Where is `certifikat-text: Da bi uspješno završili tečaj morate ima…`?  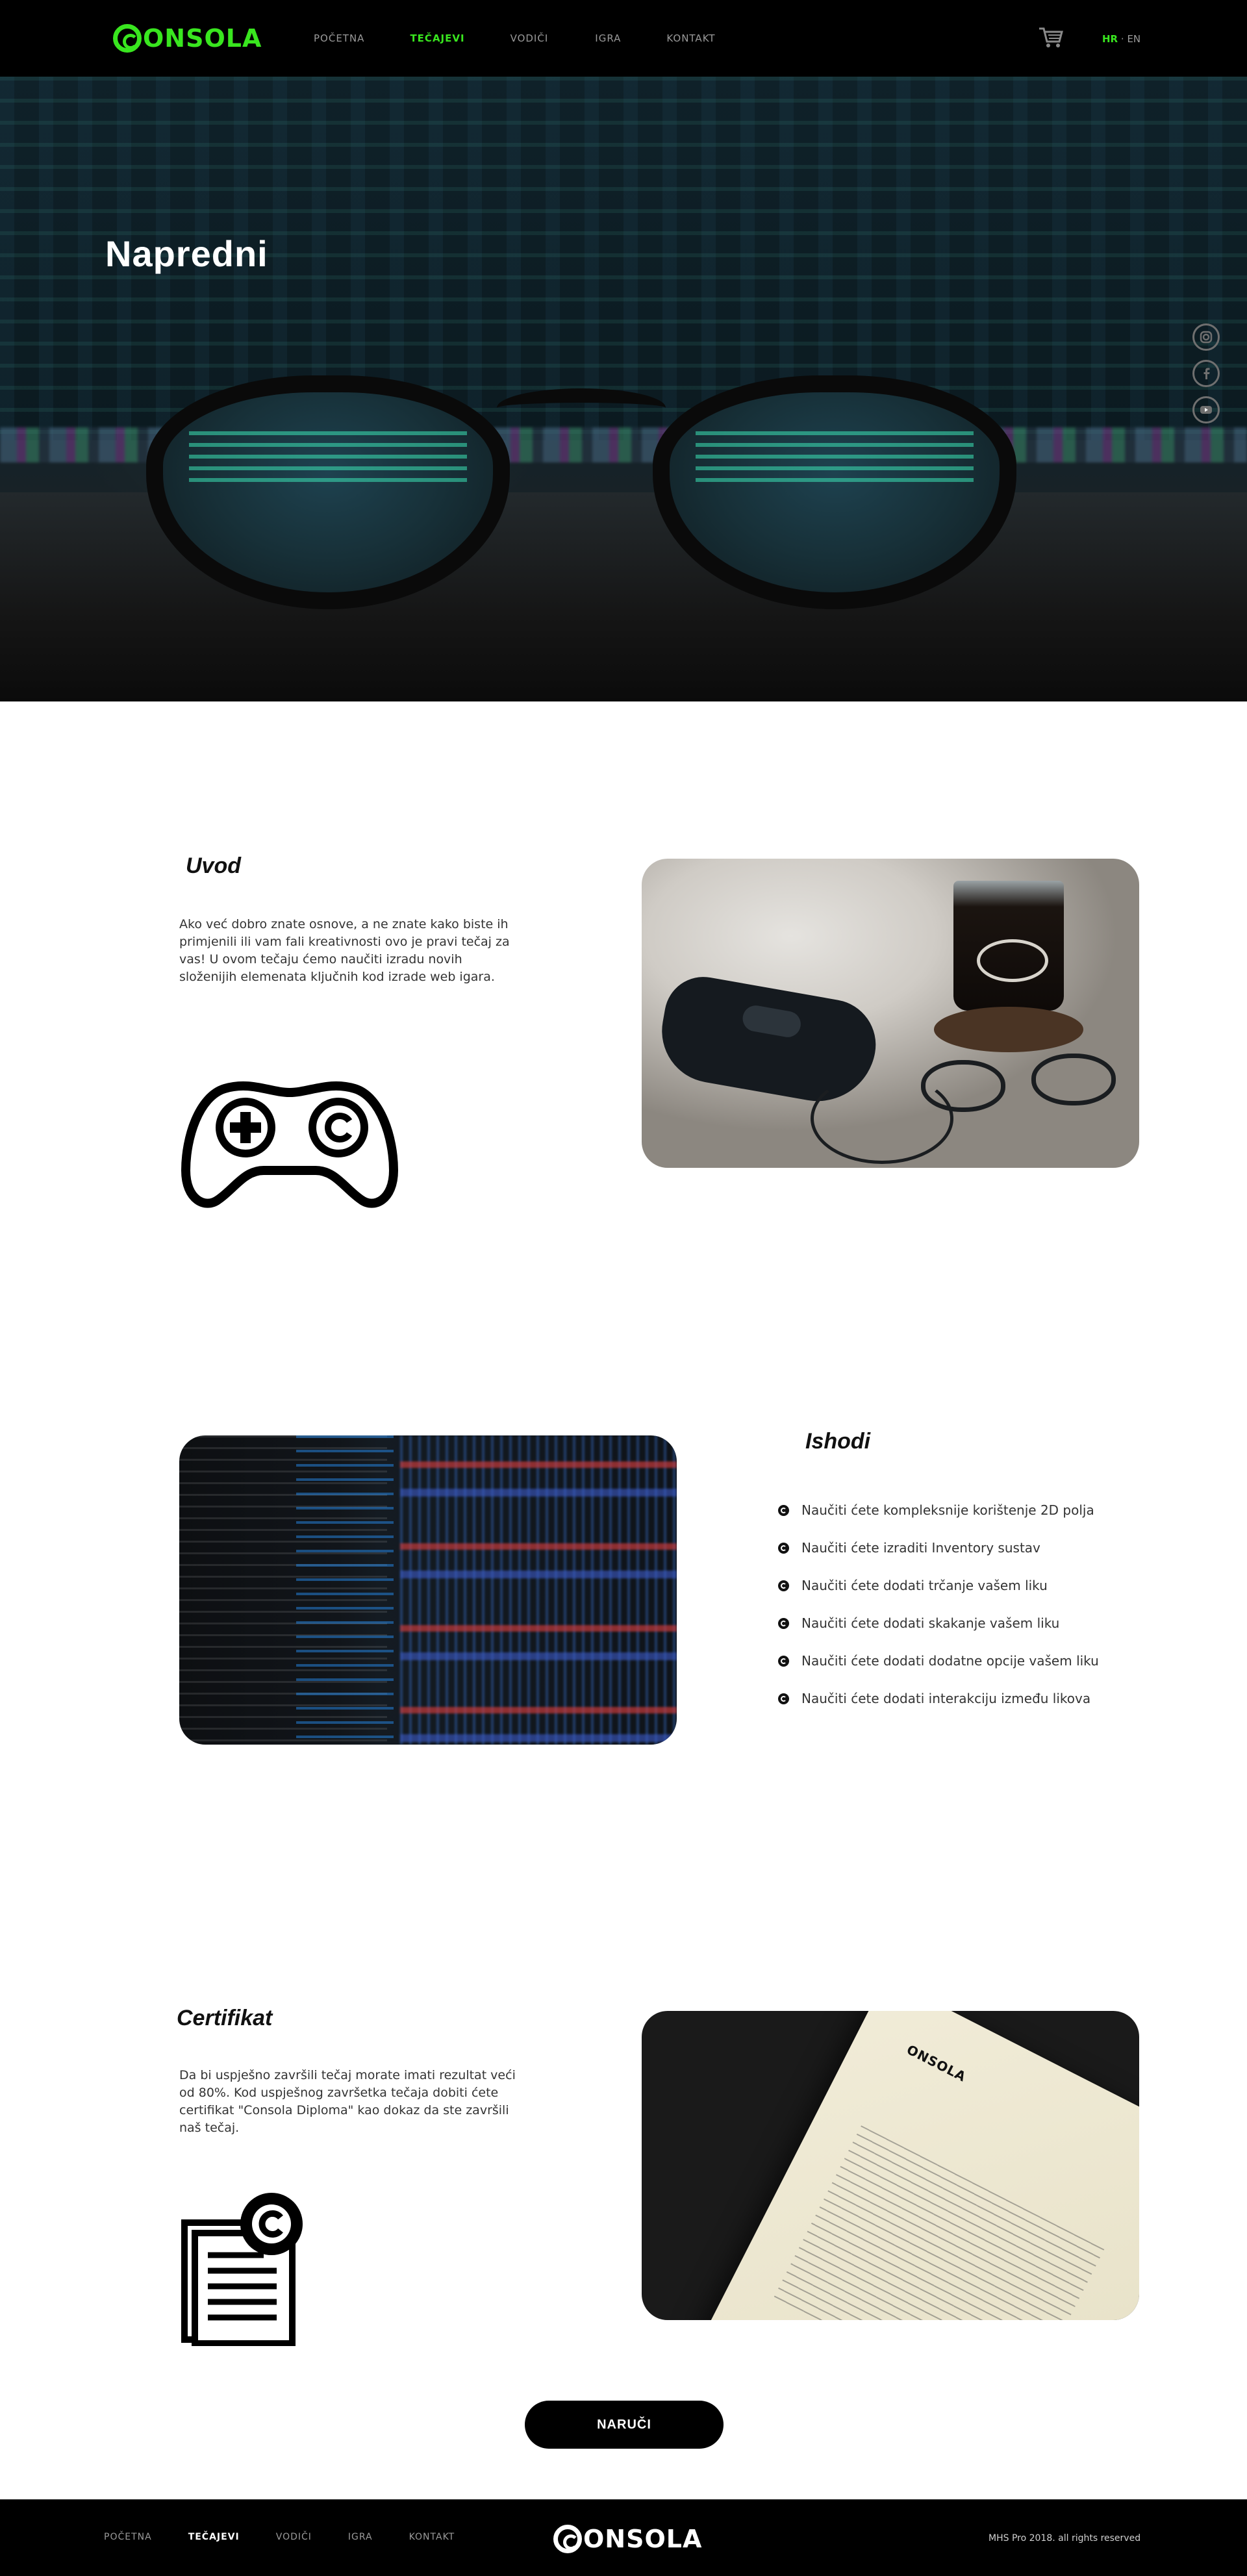
certifikat-text: Da bi uspješno završili tečaj morate ima… is located at coordinates (347, 2101).